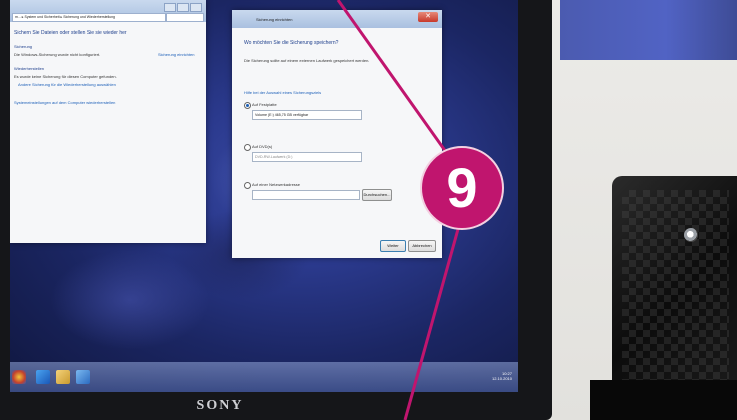  What do you see at coordinates (462, 188) in the screenshot?
I see `callout-number-badge: 9` at bounding box center [462, 188].